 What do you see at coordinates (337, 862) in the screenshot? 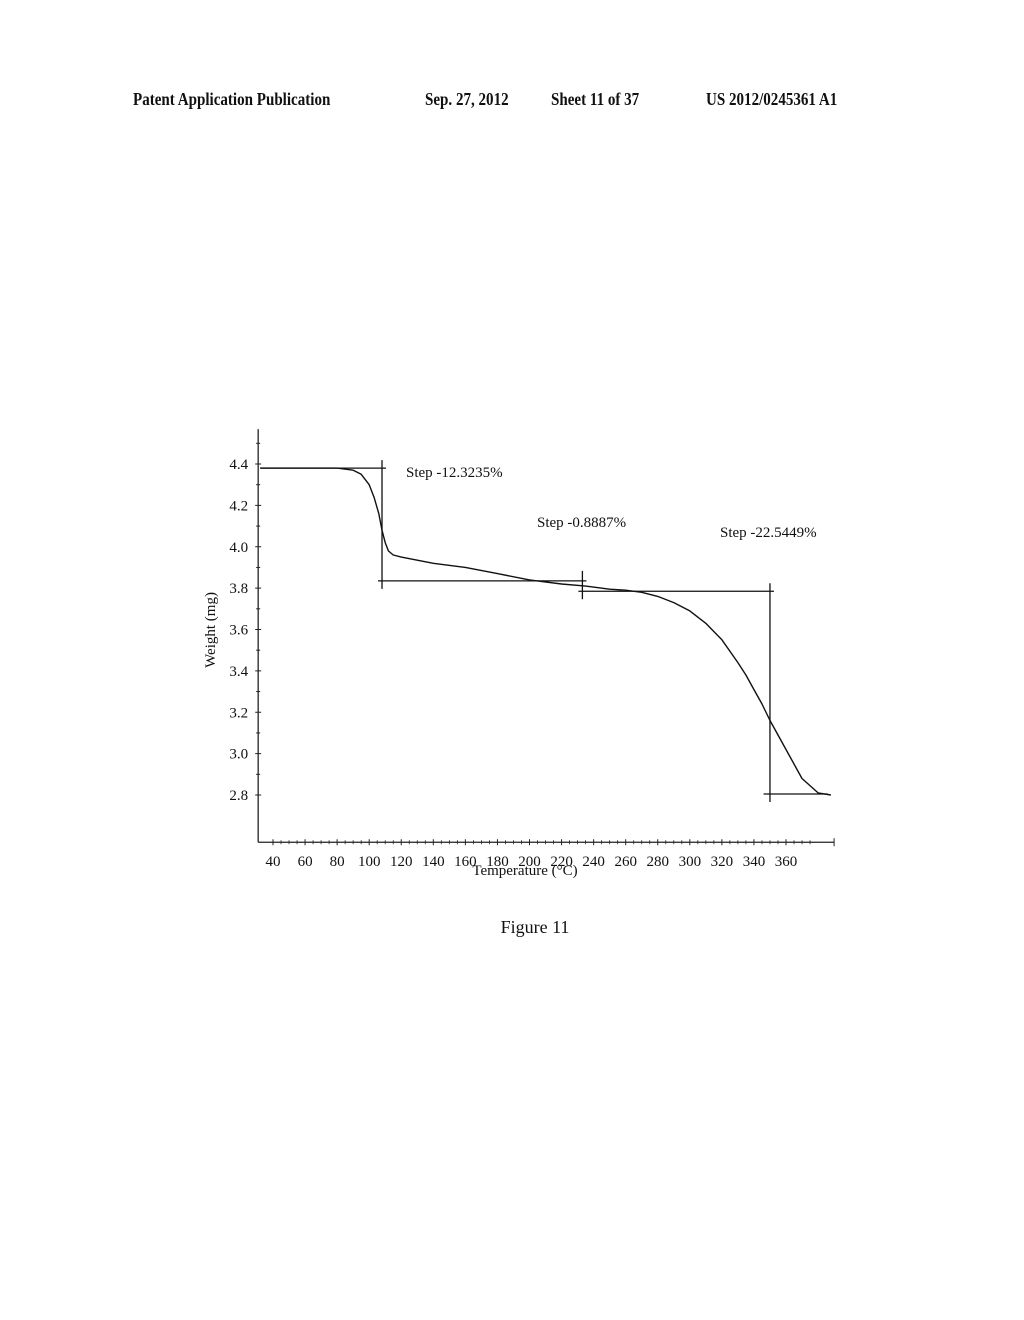
I see `x-tick-label: 80` at bounding box center [337, 862].